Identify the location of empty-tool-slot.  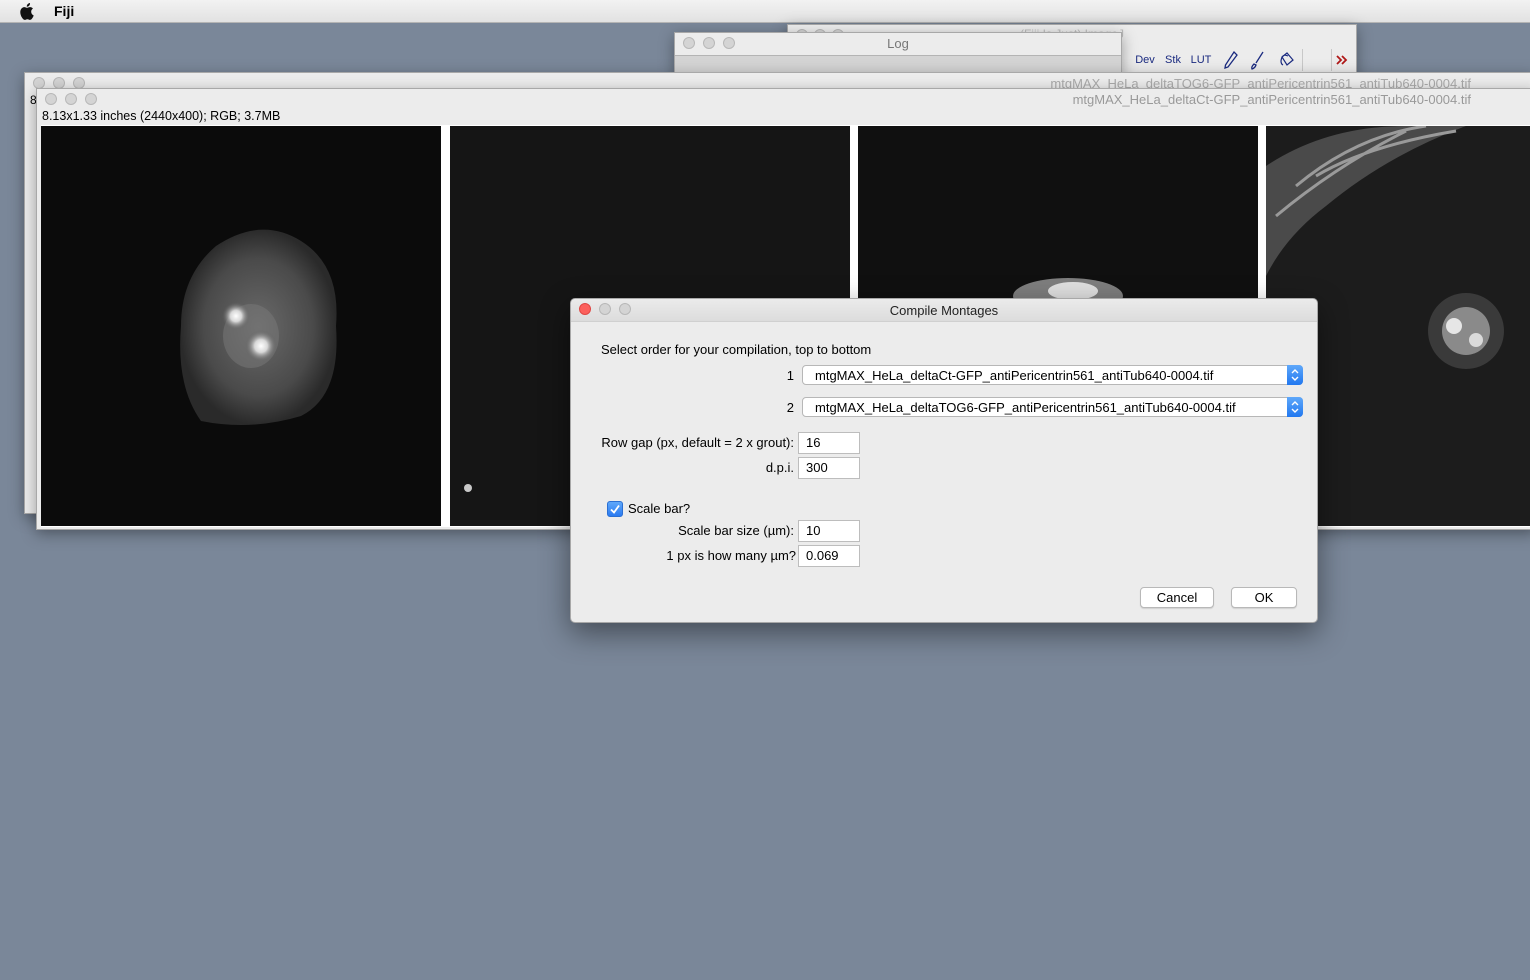
(1317, 60).